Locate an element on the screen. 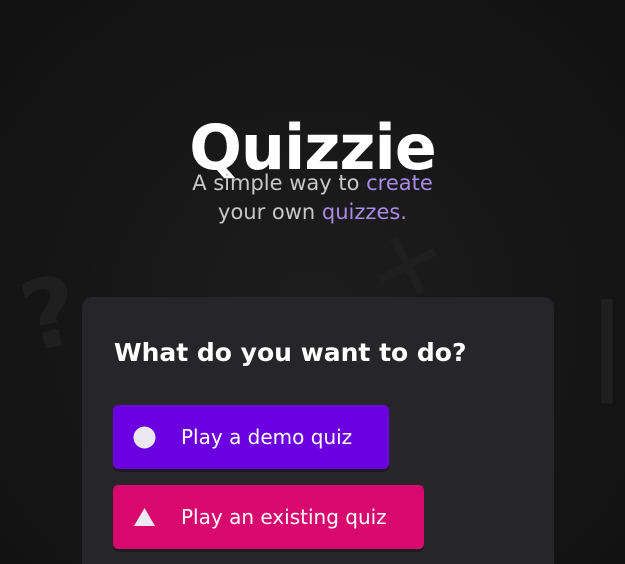 This screenshot has height=564, width=625. play-demo-quiz-button: Play a demo quiz is located at coordinates (251, 437).